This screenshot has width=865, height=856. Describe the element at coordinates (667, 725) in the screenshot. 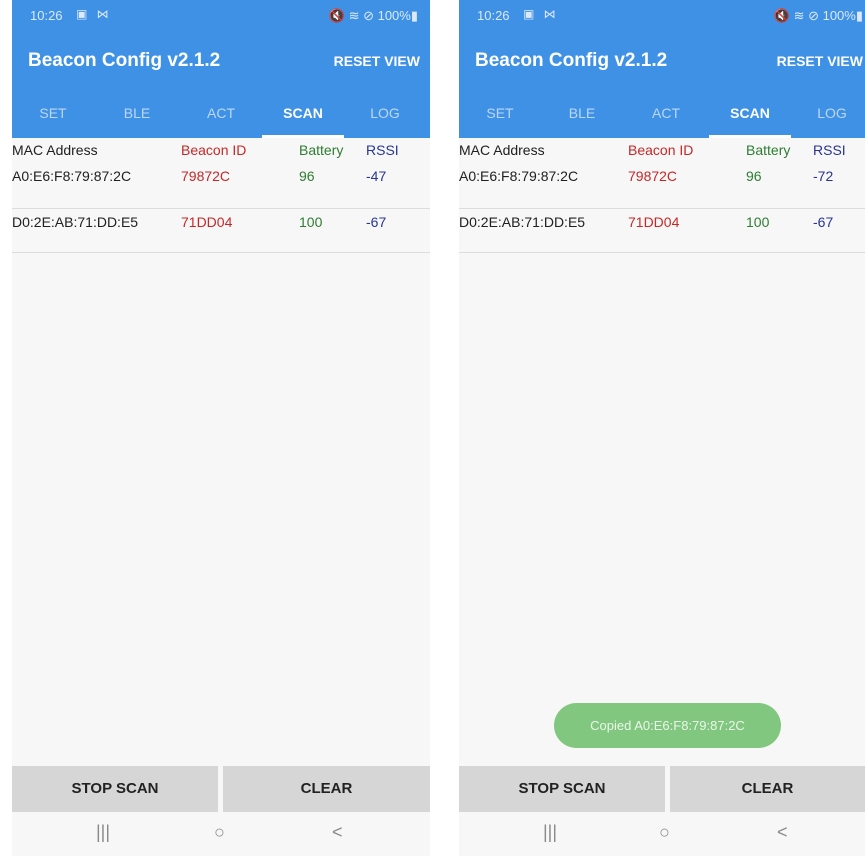

I see `copied-toast: Copied A0:E6:F8:79:87:2C` at that location.